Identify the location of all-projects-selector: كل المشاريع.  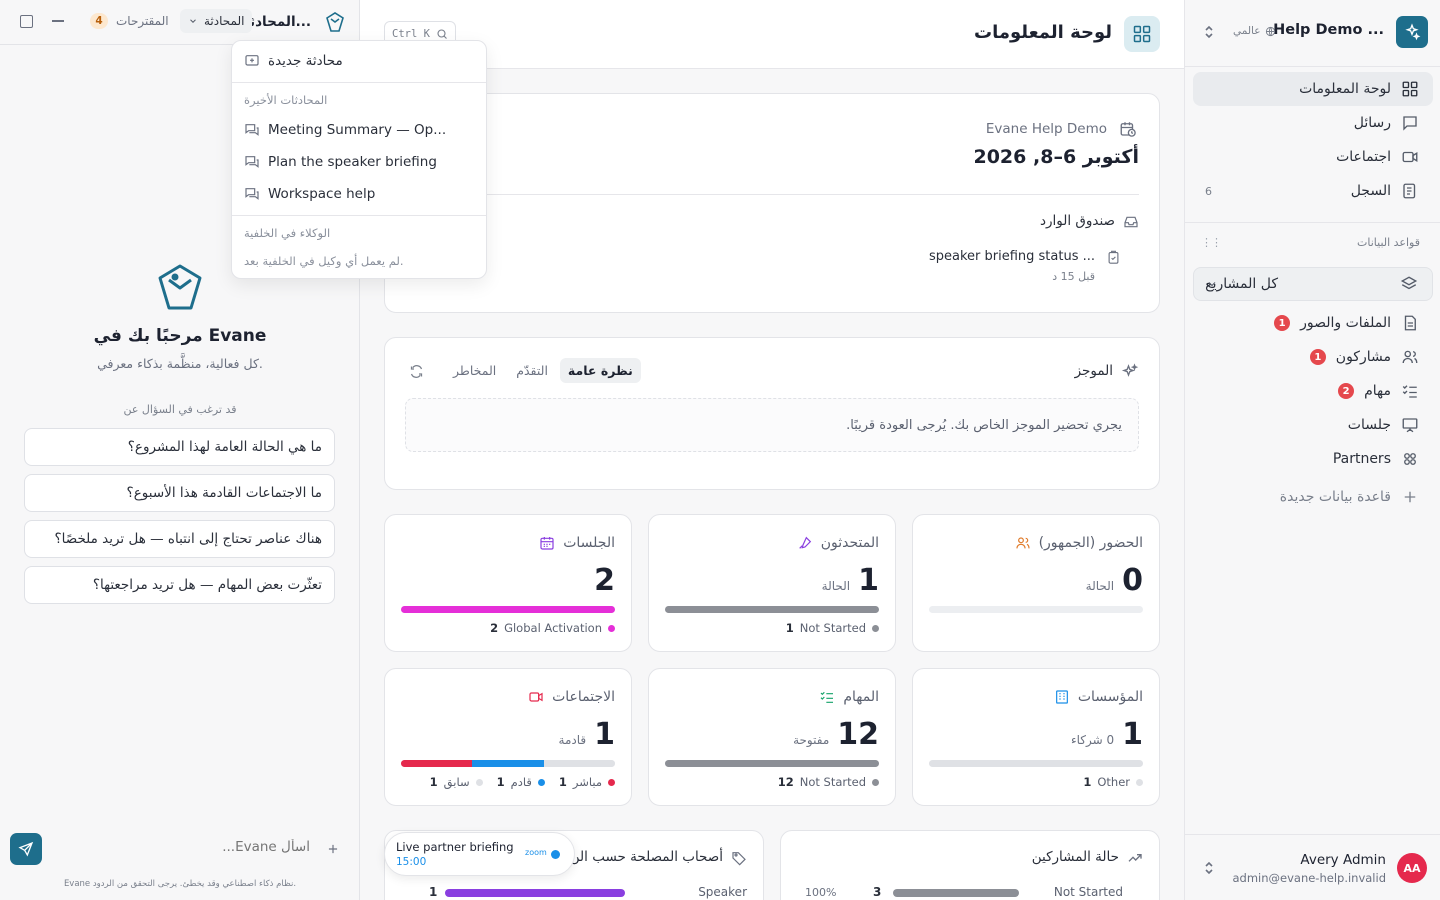
(1313, 284).